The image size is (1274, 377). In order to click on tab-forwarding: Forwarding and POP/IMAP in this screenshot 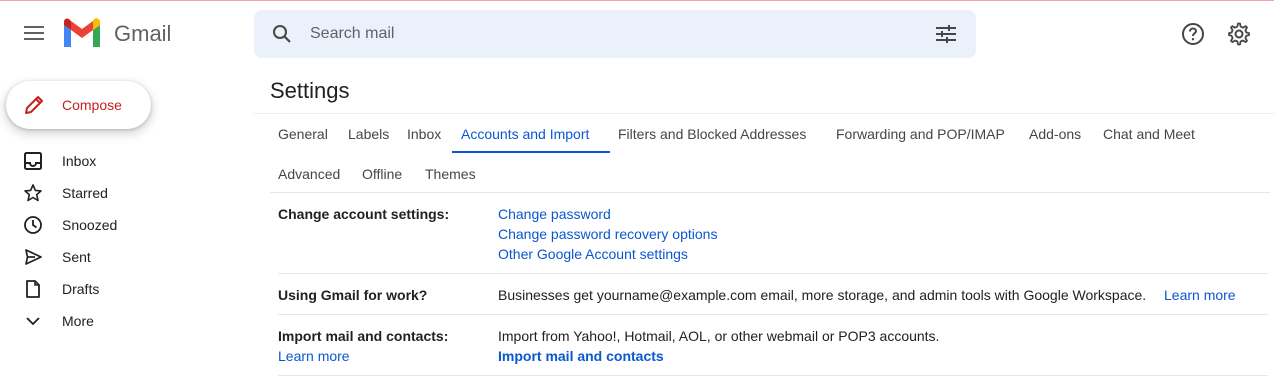, I will do `click(920, 134)`.